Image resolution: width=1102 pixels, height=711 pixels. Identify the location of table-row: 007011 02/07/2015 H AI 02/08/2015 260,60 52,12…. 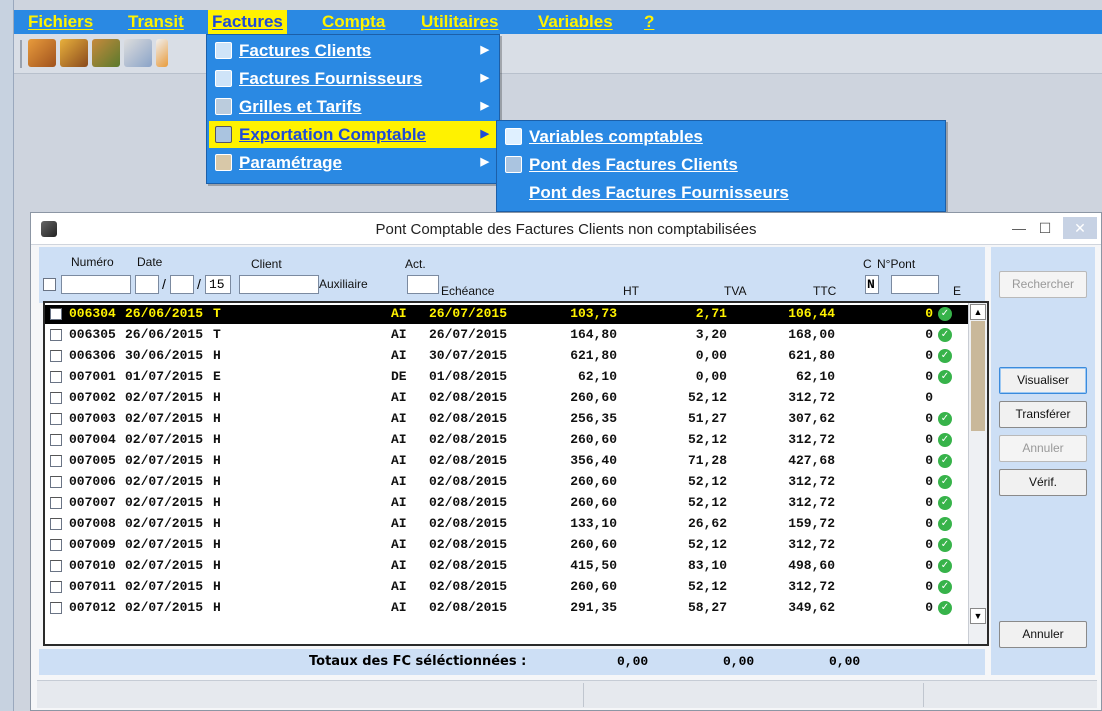
(506, 587).